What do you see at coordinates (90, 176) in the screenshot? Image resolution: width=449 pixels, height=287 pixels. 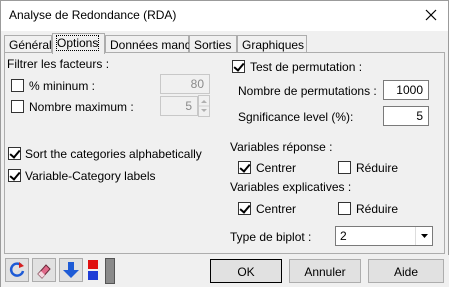 I see `variable-category-labels-label: Variable-Category labels` at bounding box center [90, 176].